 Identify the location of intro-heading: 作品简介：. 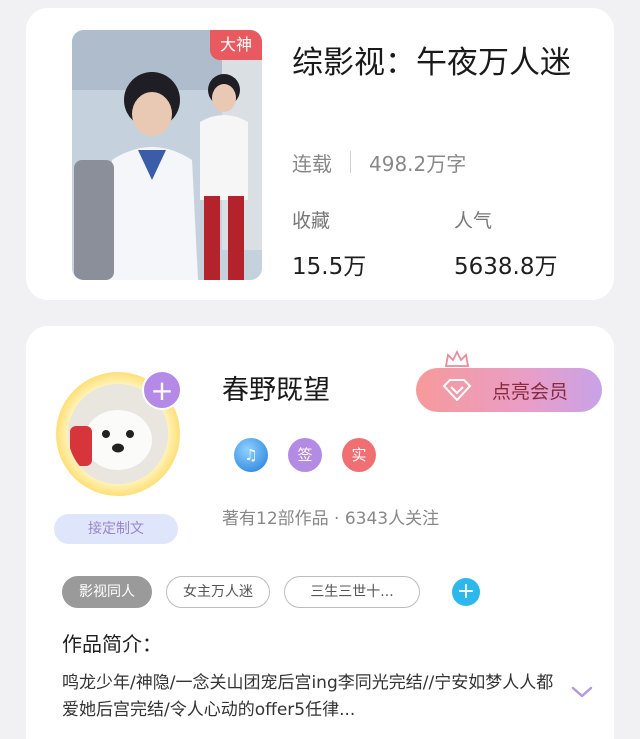
(112, 644).